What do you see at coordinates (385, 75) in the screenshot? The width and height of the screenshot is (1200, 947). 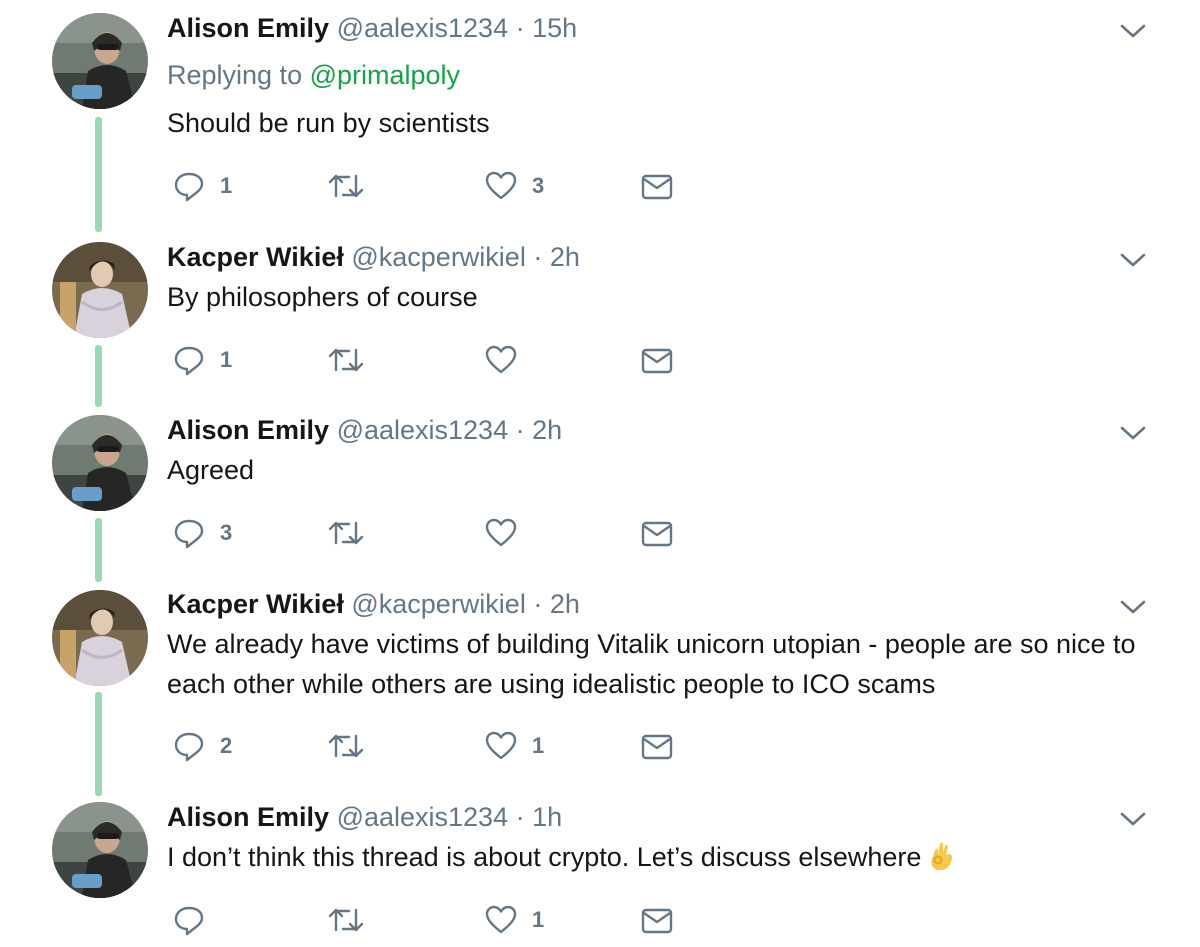 I see `mention-link: @primalpoly` at bounding box center [385, 75].